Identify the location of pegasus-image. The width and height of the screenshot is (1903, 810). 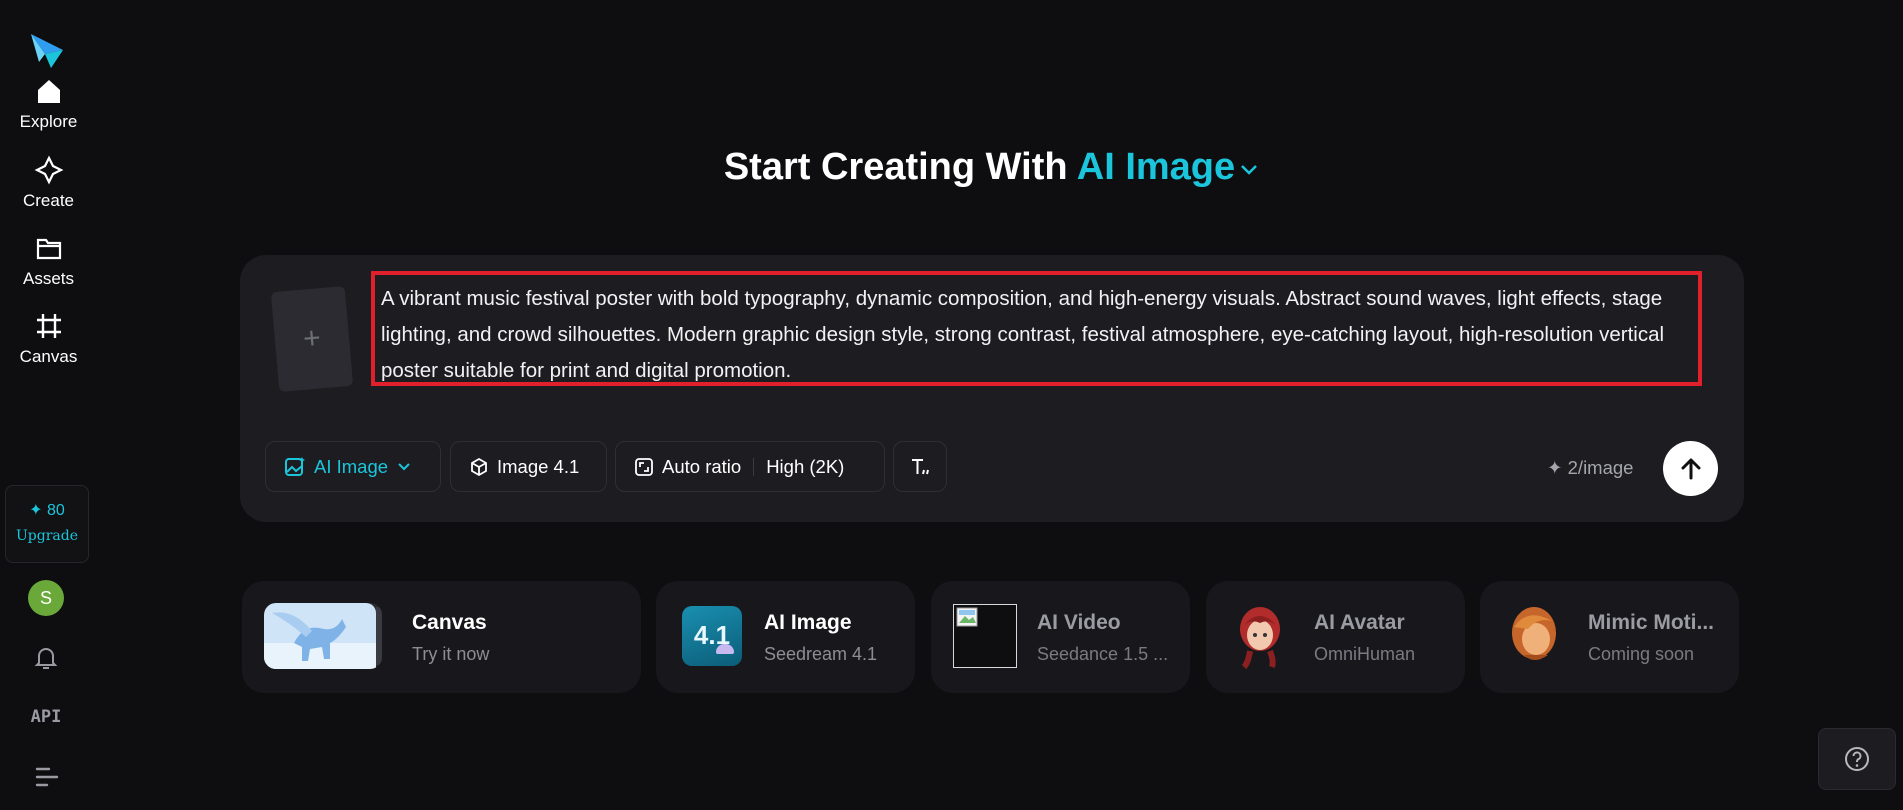
(323, 636).